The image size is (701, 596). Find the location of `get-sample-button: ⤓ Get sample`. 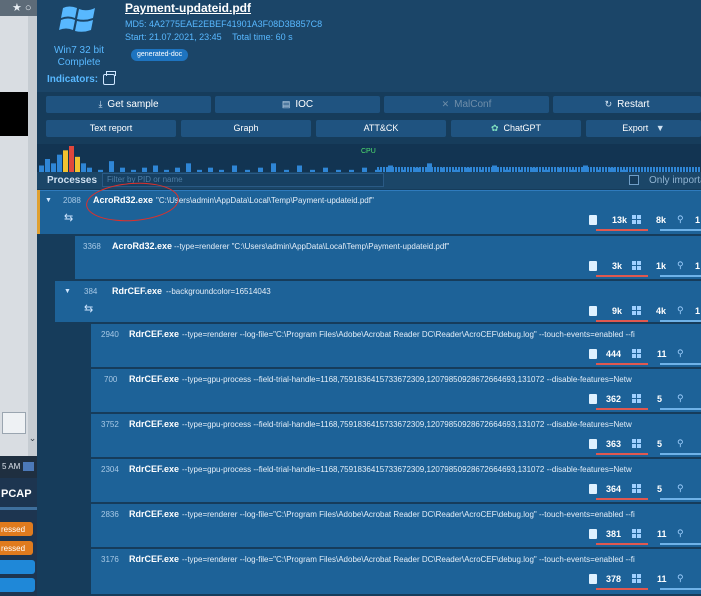

get-sample-button: ⤓ Get sample is located at coordinates (128, 104).